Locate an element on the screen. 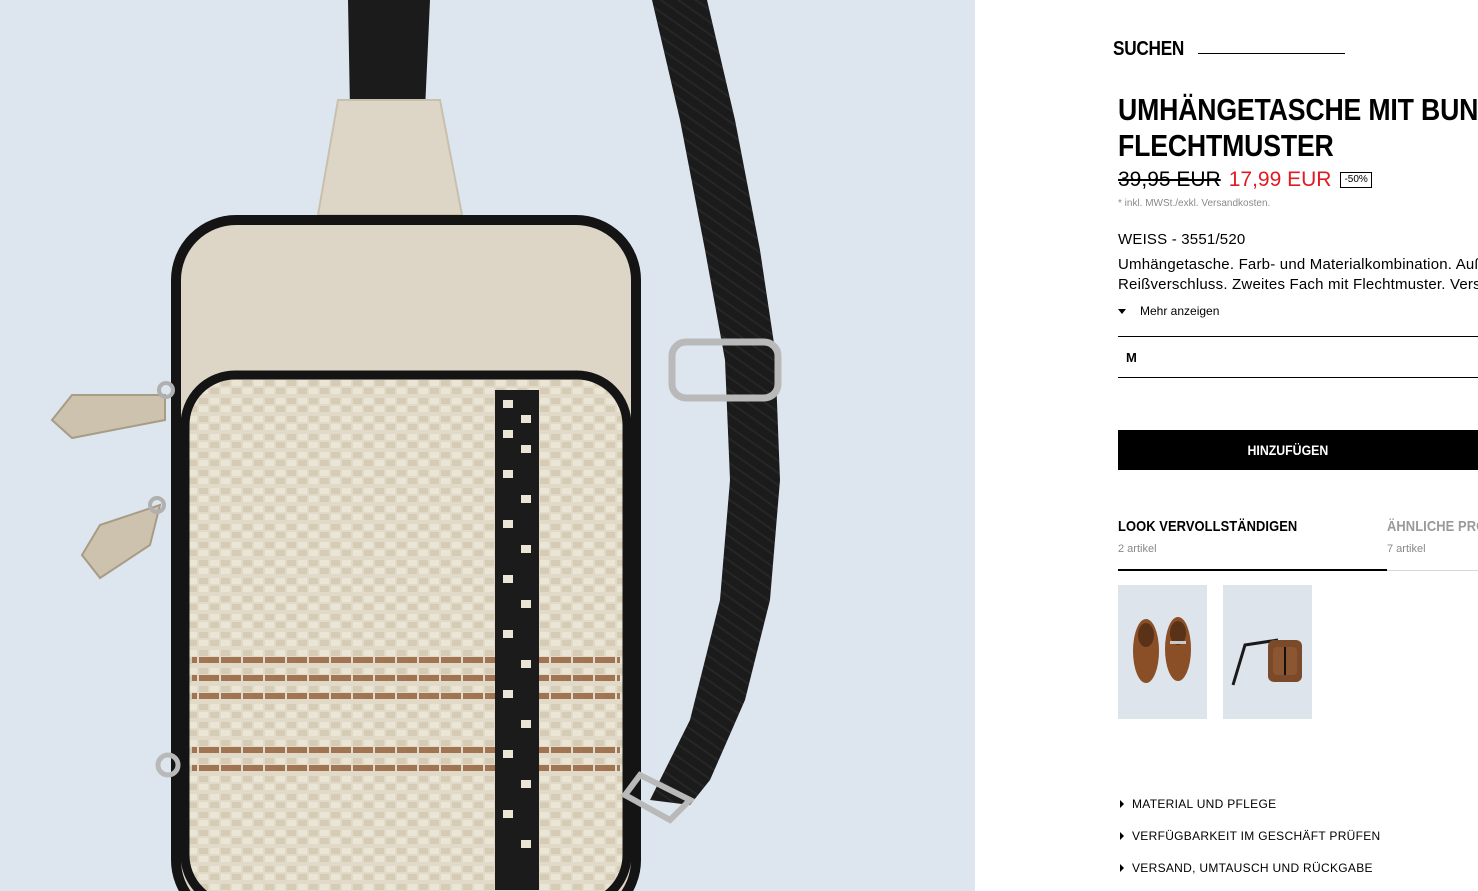 This screenshot has height=891, width=1478. discount-badge: -50% is located at coordinates (1356, 180).